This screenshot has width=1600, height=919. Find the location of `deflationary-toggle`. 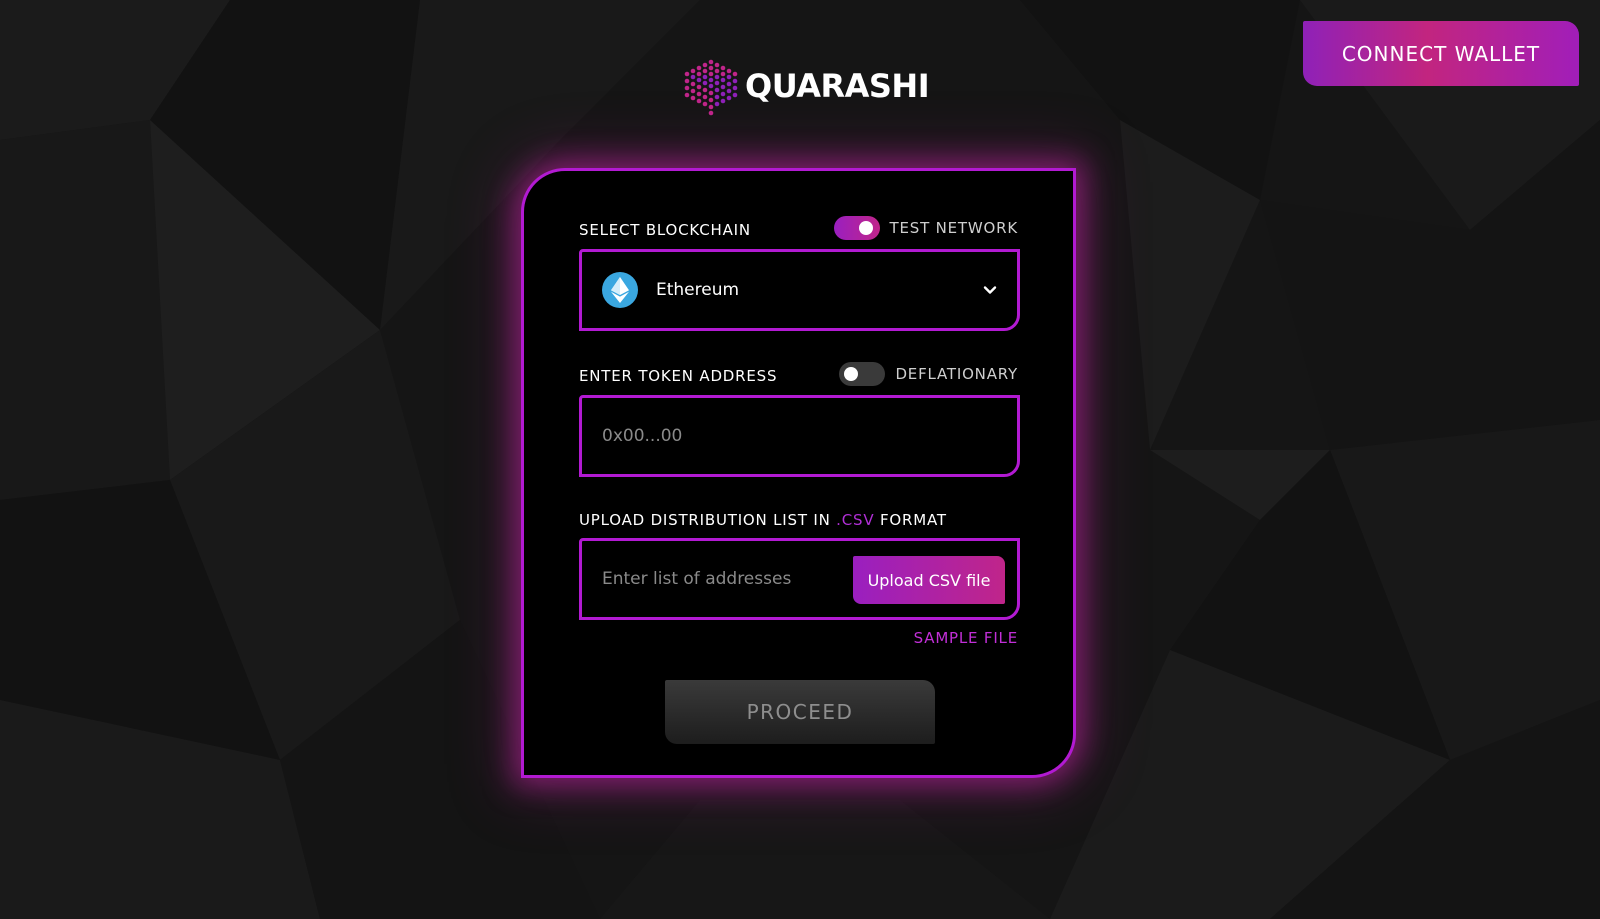

deflationary-toggle is located at coordinates (862, 374).